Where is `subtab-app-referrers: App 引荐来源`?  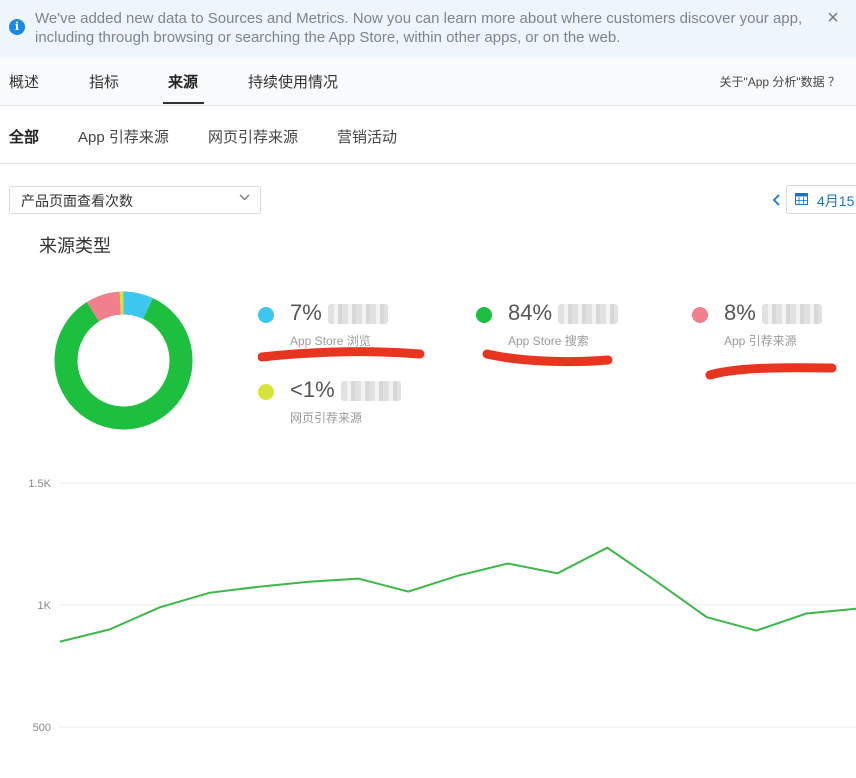
subtab-app-referrers: App 引荐来源 is located at coordinates (123, 136).